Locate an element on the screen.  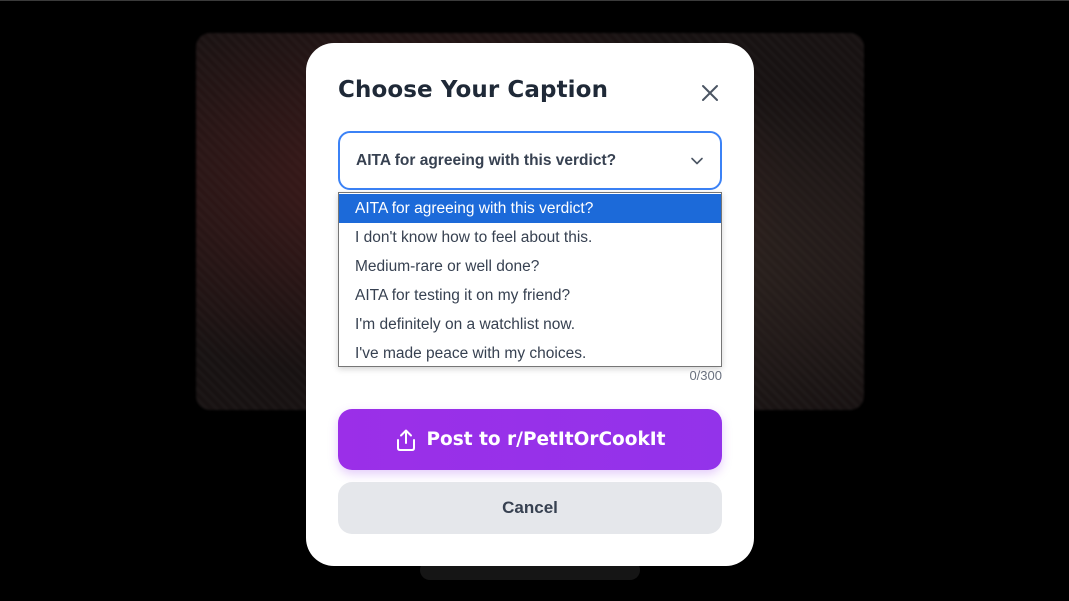
post-button-label: Post to r/PetItOrCookIt is located at coordinates (546, 439).